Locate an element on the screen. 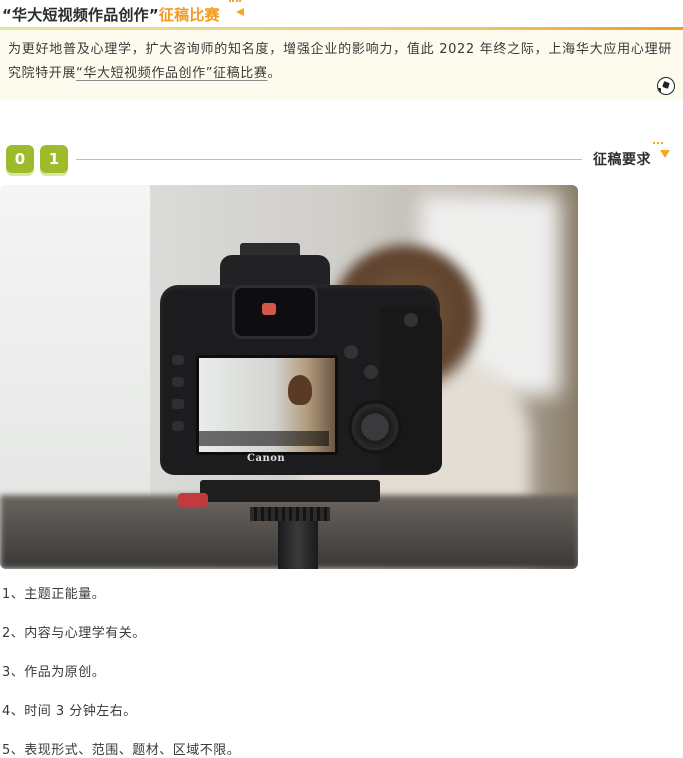 This screenshot has width=683, height=758. requirement-item: 3、作品为原创。 is located at coordinates (54, 672).